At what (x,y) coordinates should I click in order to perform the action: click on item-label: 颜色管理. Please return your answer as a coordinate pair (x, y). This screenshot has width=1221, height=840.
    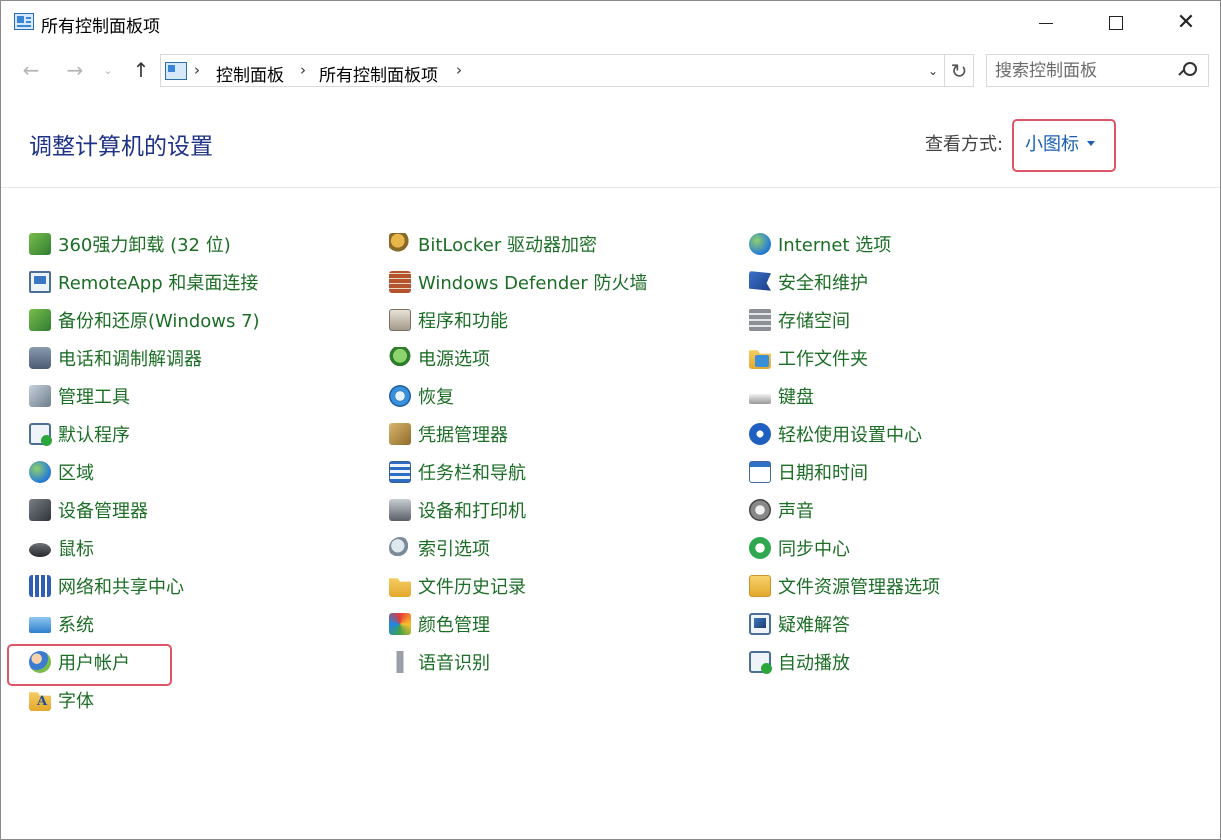
    Looking at the image, I should click on (454, 624).